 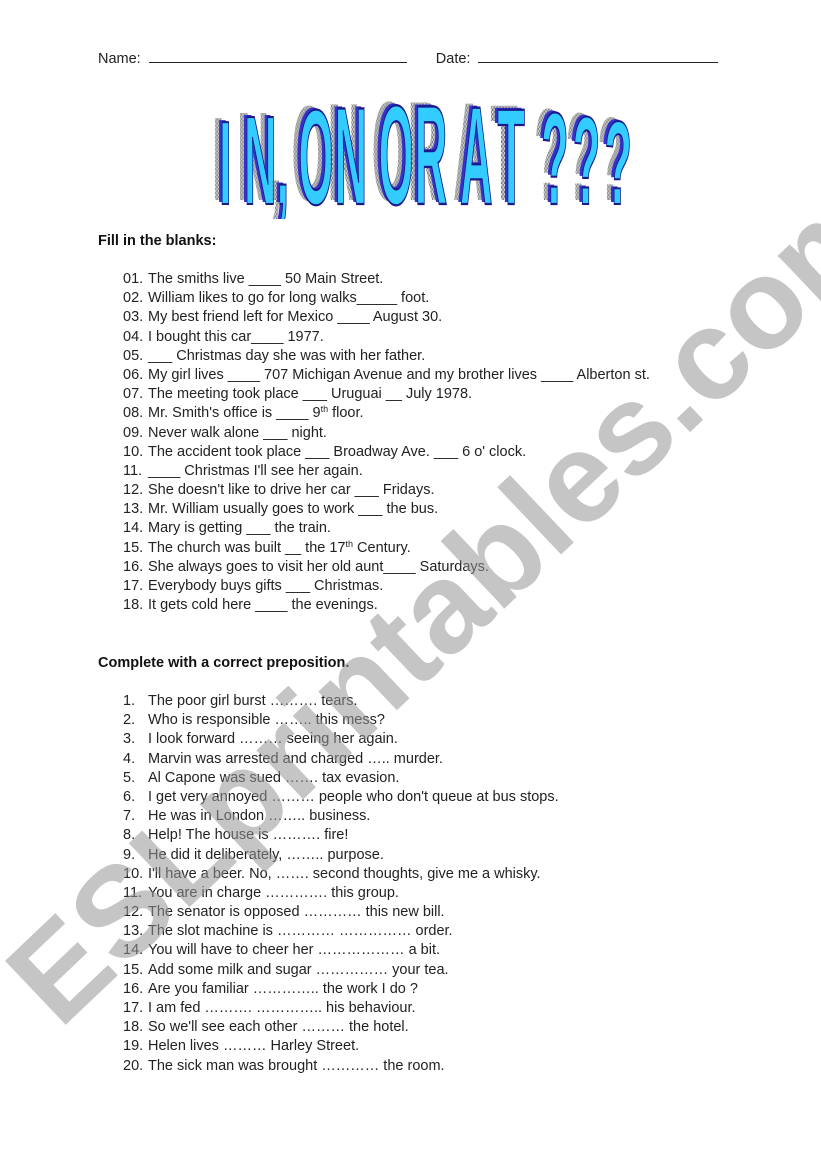 What do you see at coordinates (346, 413) in the screenshot?
I see `item-text-end: floor.` at bounding box center [346, 413].